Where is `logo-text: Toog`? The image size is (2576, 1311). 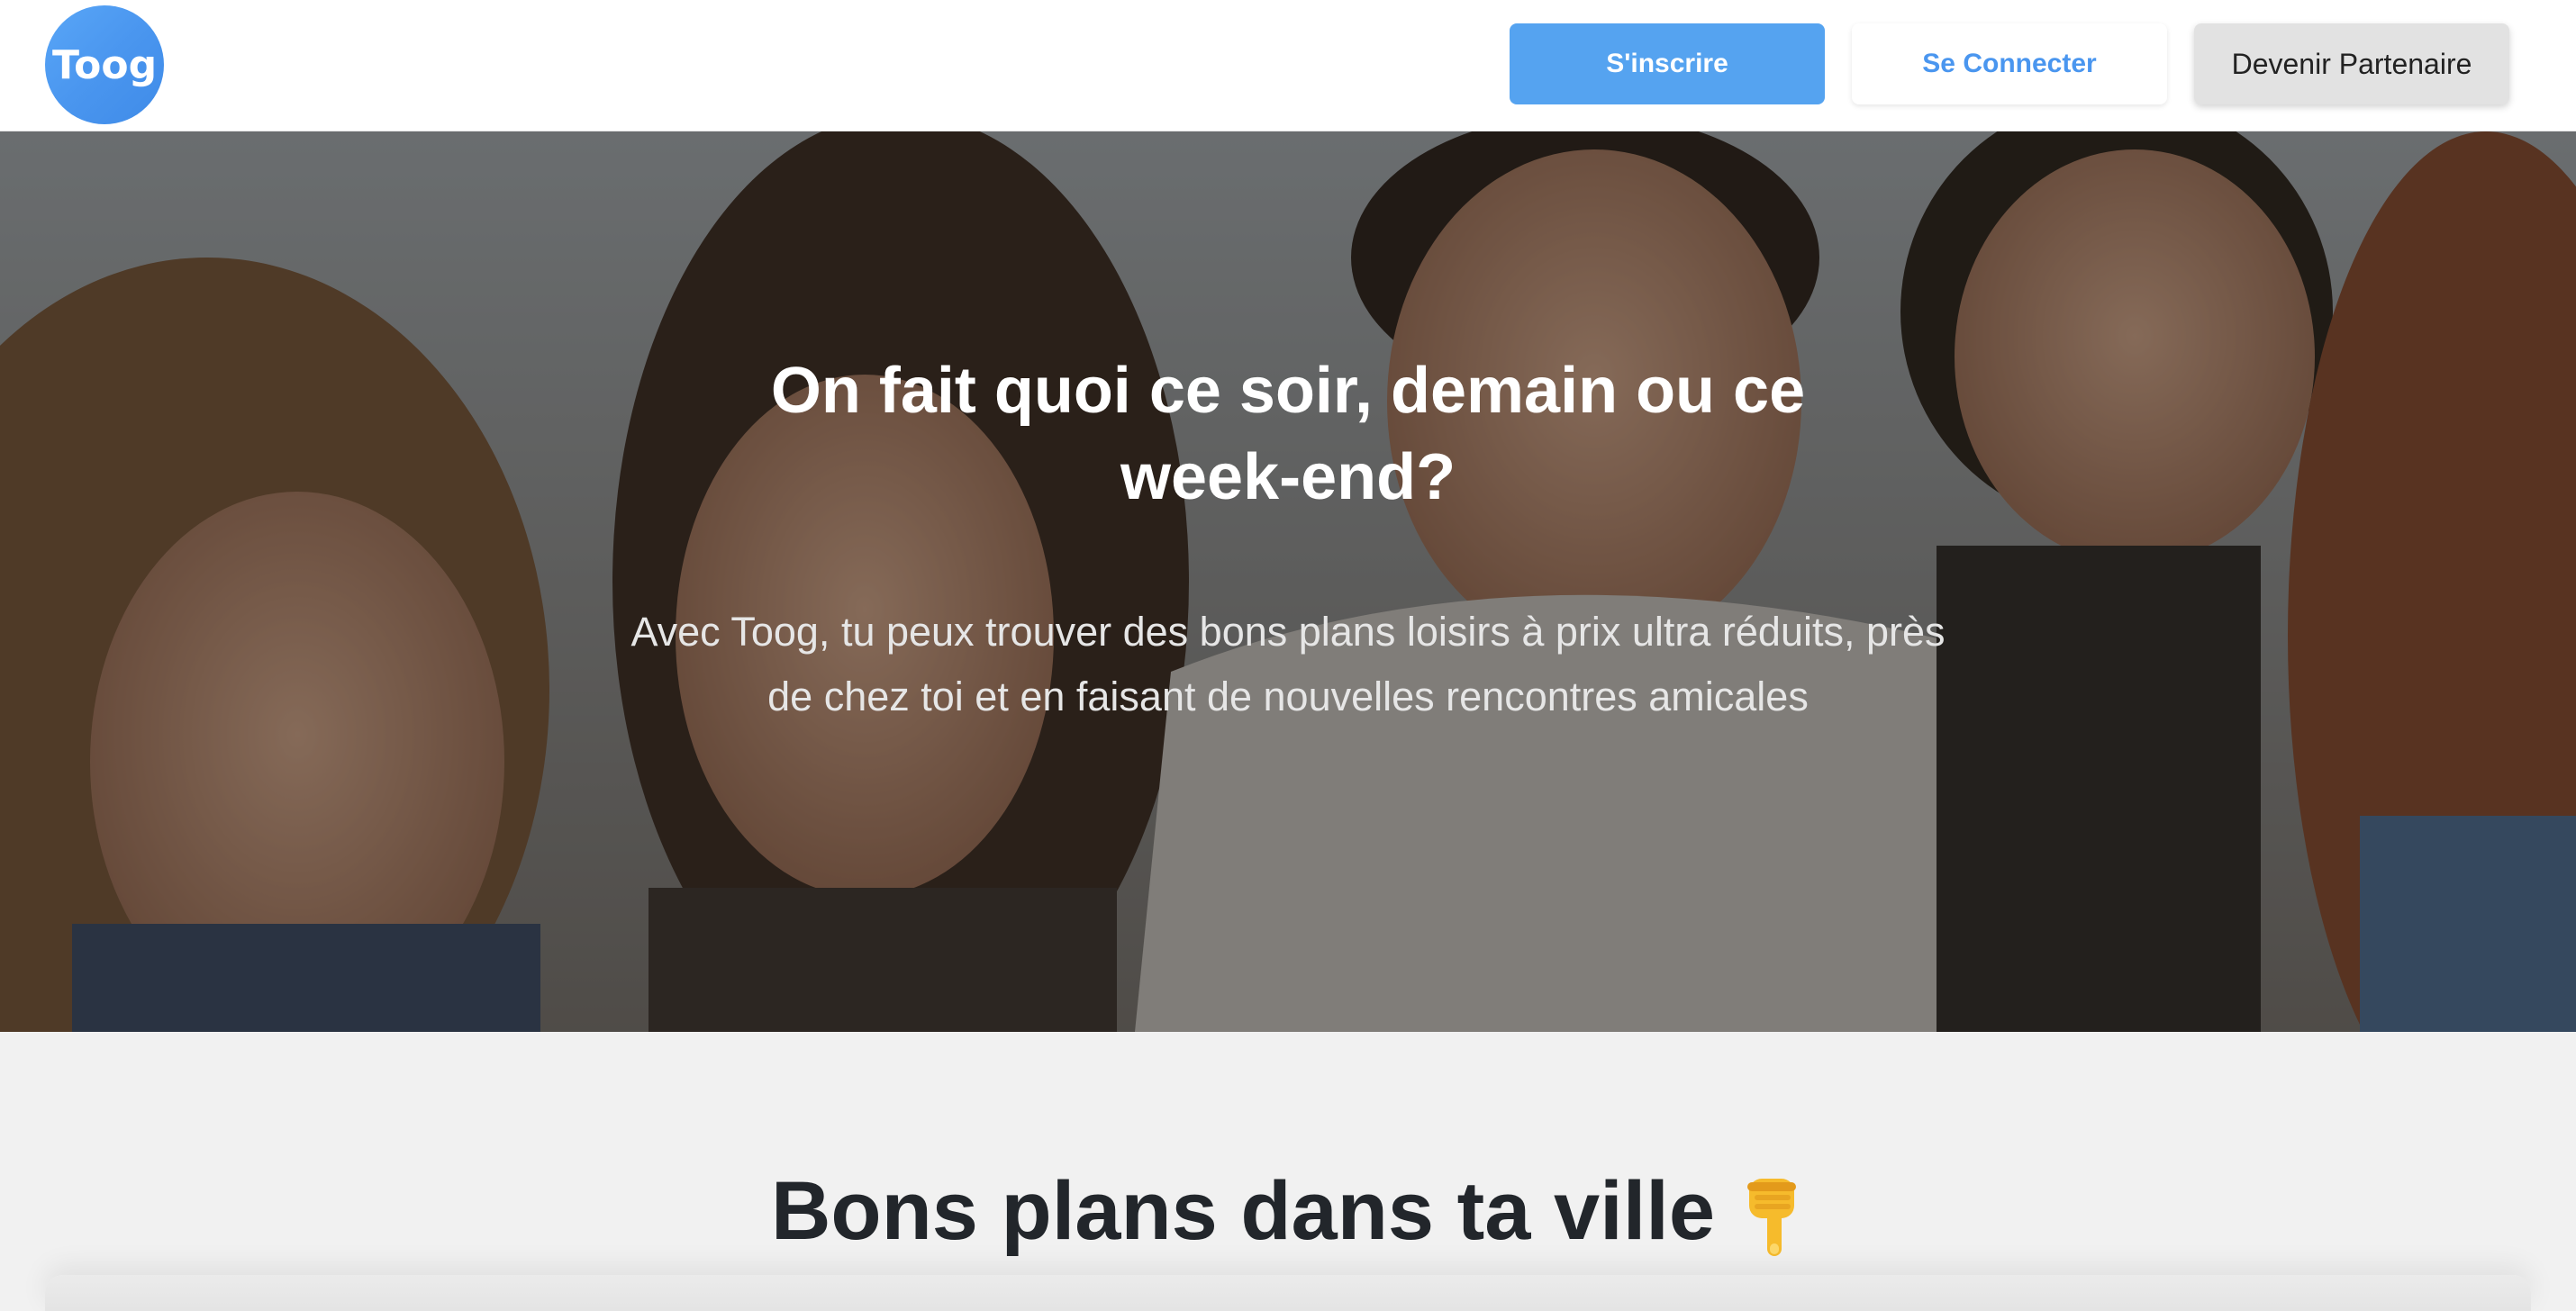 logo-text: Toog is located at coordinates (104, 64).